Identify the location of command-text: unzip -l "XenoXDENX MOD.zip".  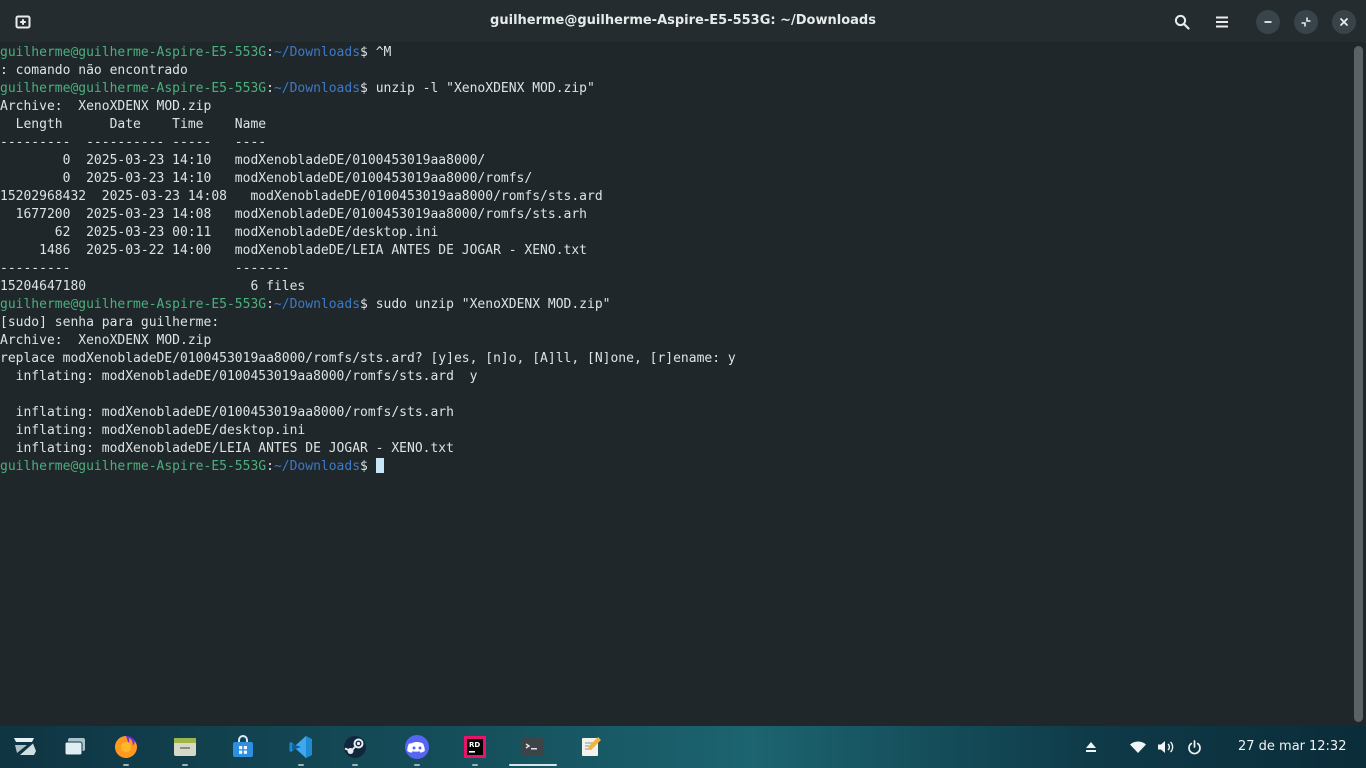
(485, 88).